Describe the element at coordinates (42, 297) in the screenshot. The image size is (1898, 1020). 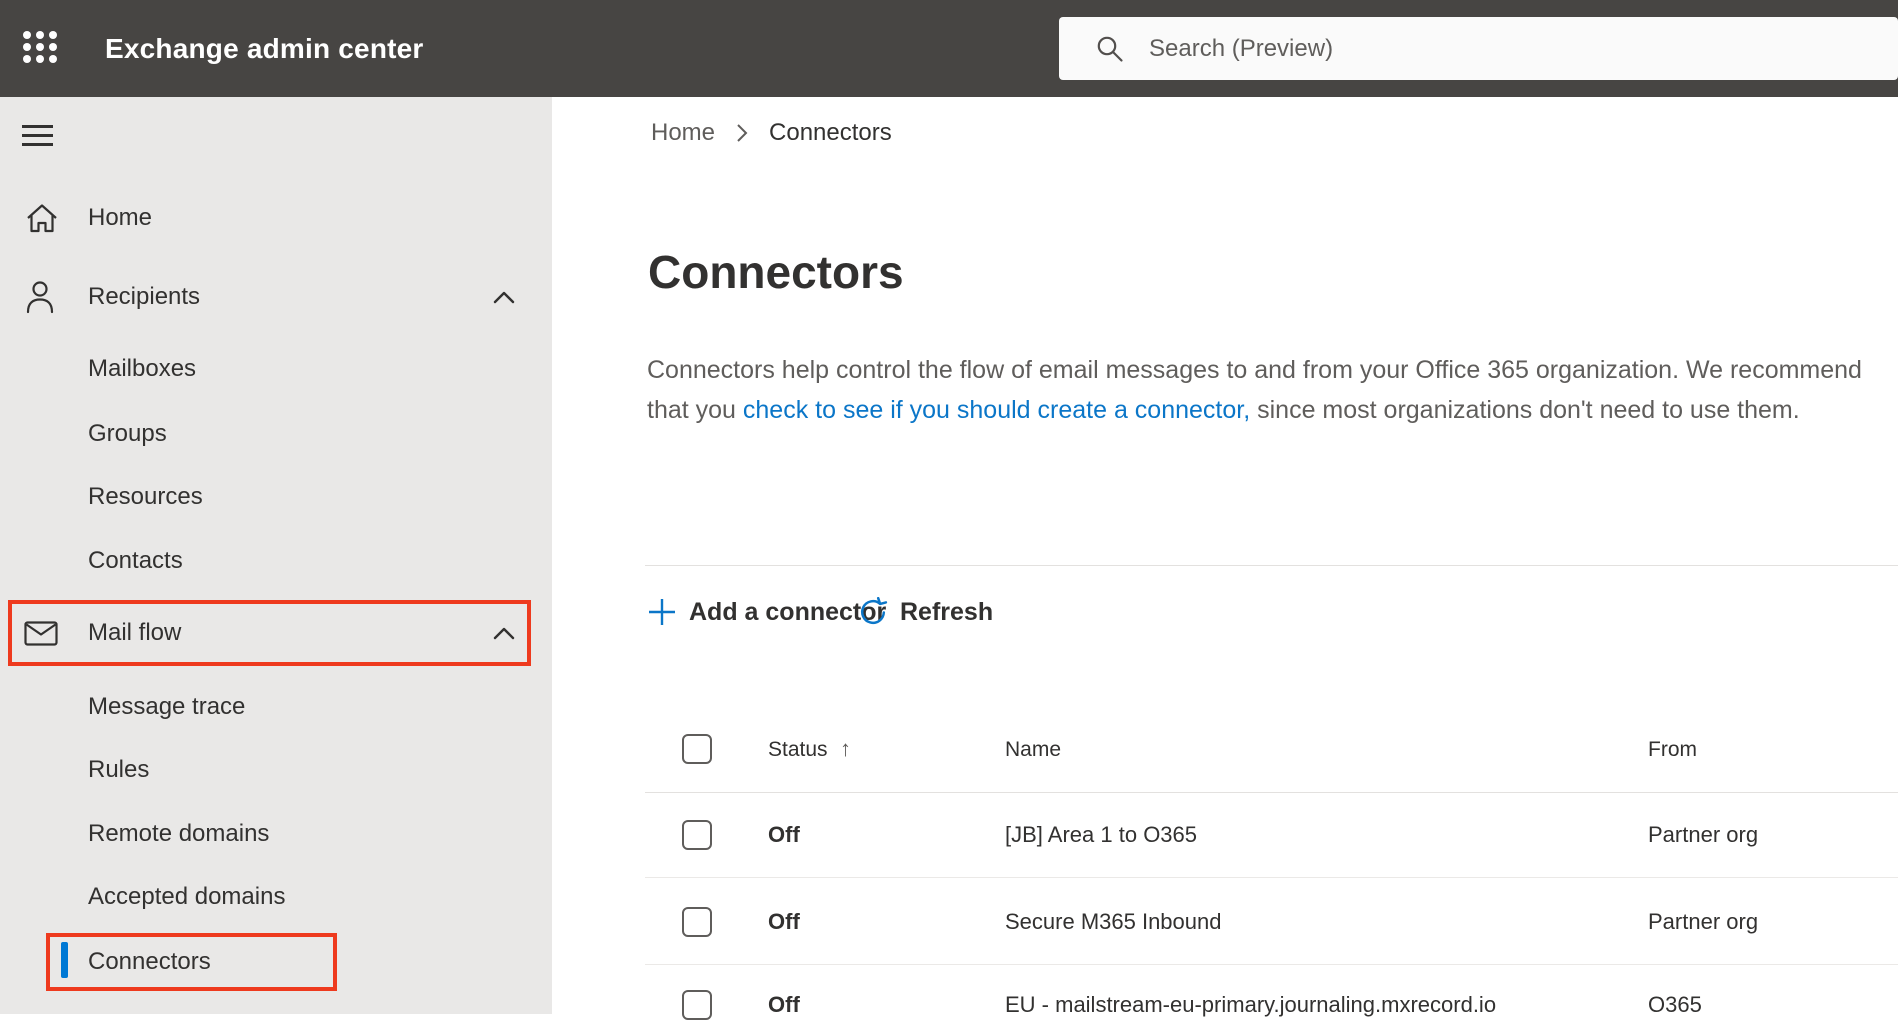
I see `person-icon` at that location.